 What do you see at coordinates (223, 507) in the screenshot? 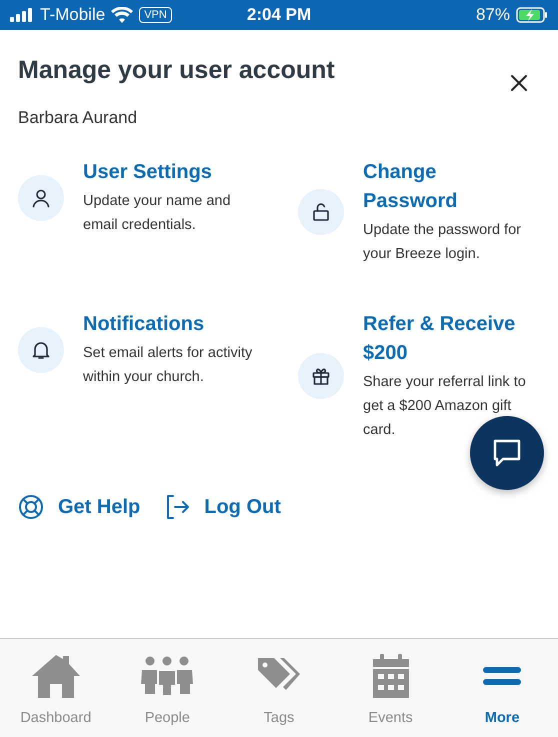
I see `footer-link: Log Out` at bounding box center [223, 507].